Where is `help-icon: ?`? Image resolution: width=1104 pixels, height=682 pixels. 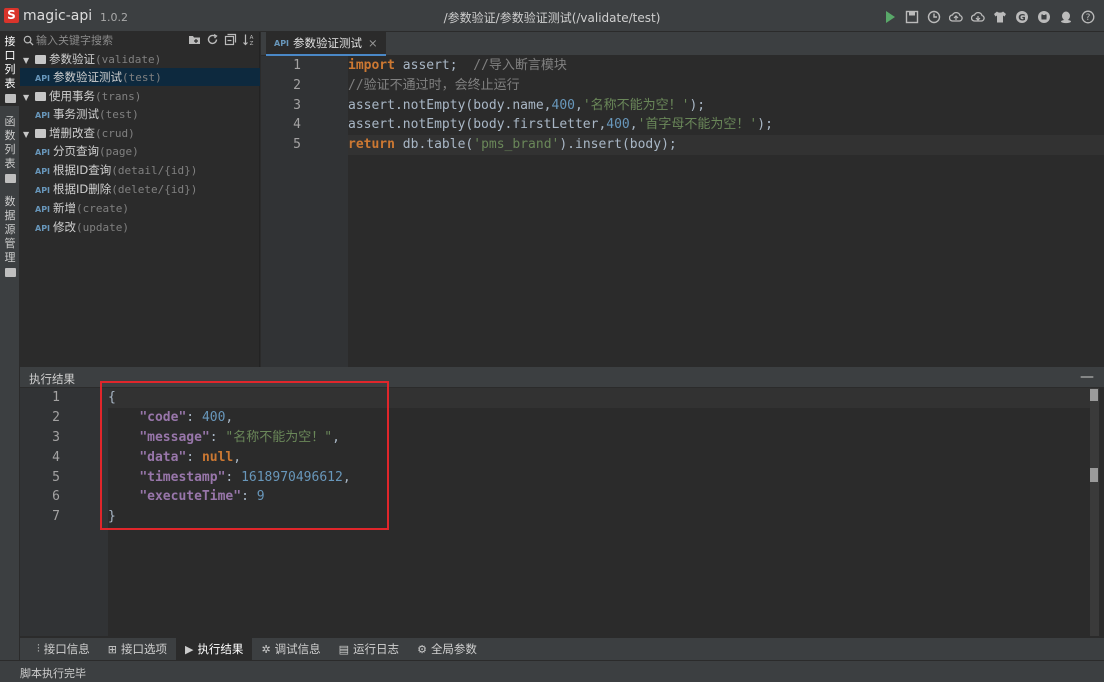
help-icon: ? is located at coordinates (1087, 16).